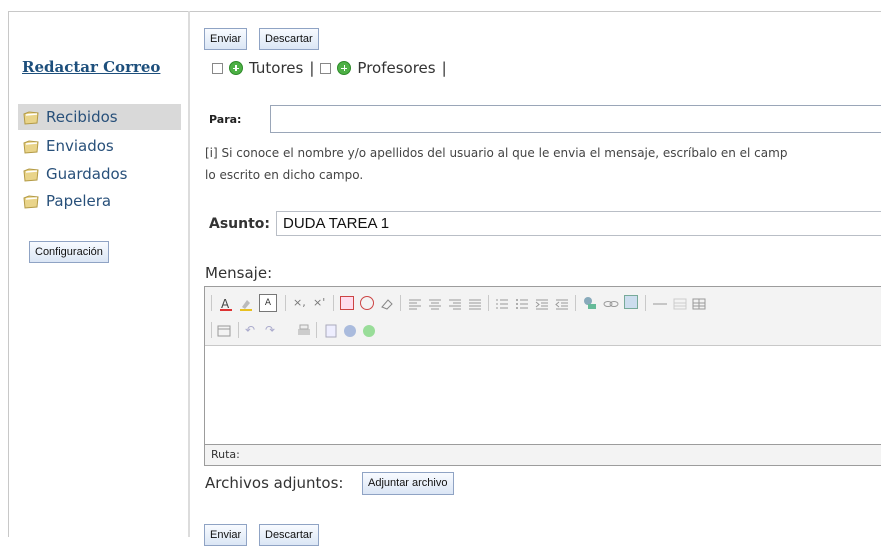 Image resolution: width=881 pixels, height=546 pixels. What do you see at coordinates (542, 303) in the screenshot?
I see `indent-icon` at bounding box center [542, 303].